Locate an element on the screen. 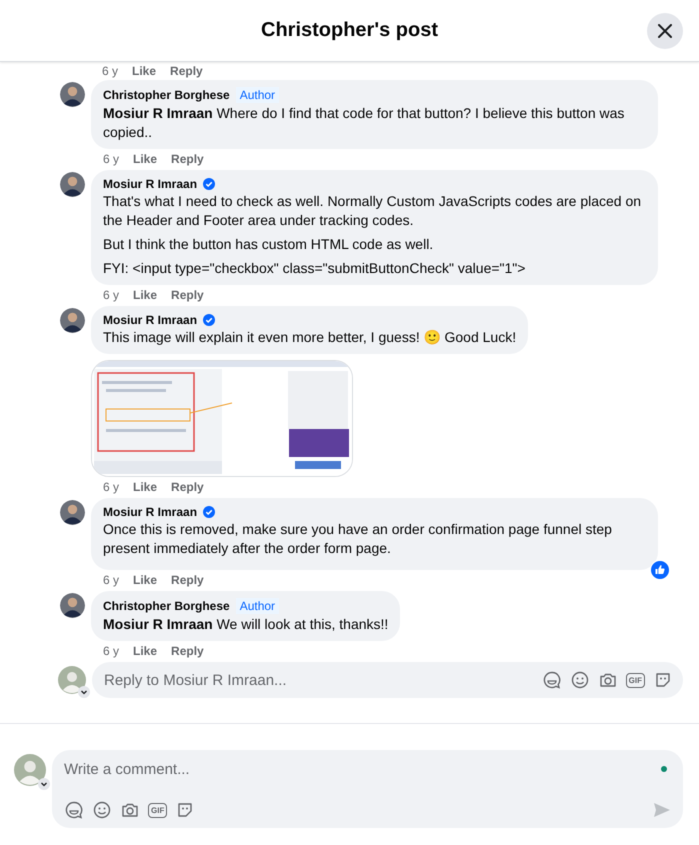 Image resolution: width=699 pixels, height=845 pixels. comment-text: Once this is removed, make sure you have an order confirmation page funnel step present immediately after the order form page. is located at coordinates (358, 539).